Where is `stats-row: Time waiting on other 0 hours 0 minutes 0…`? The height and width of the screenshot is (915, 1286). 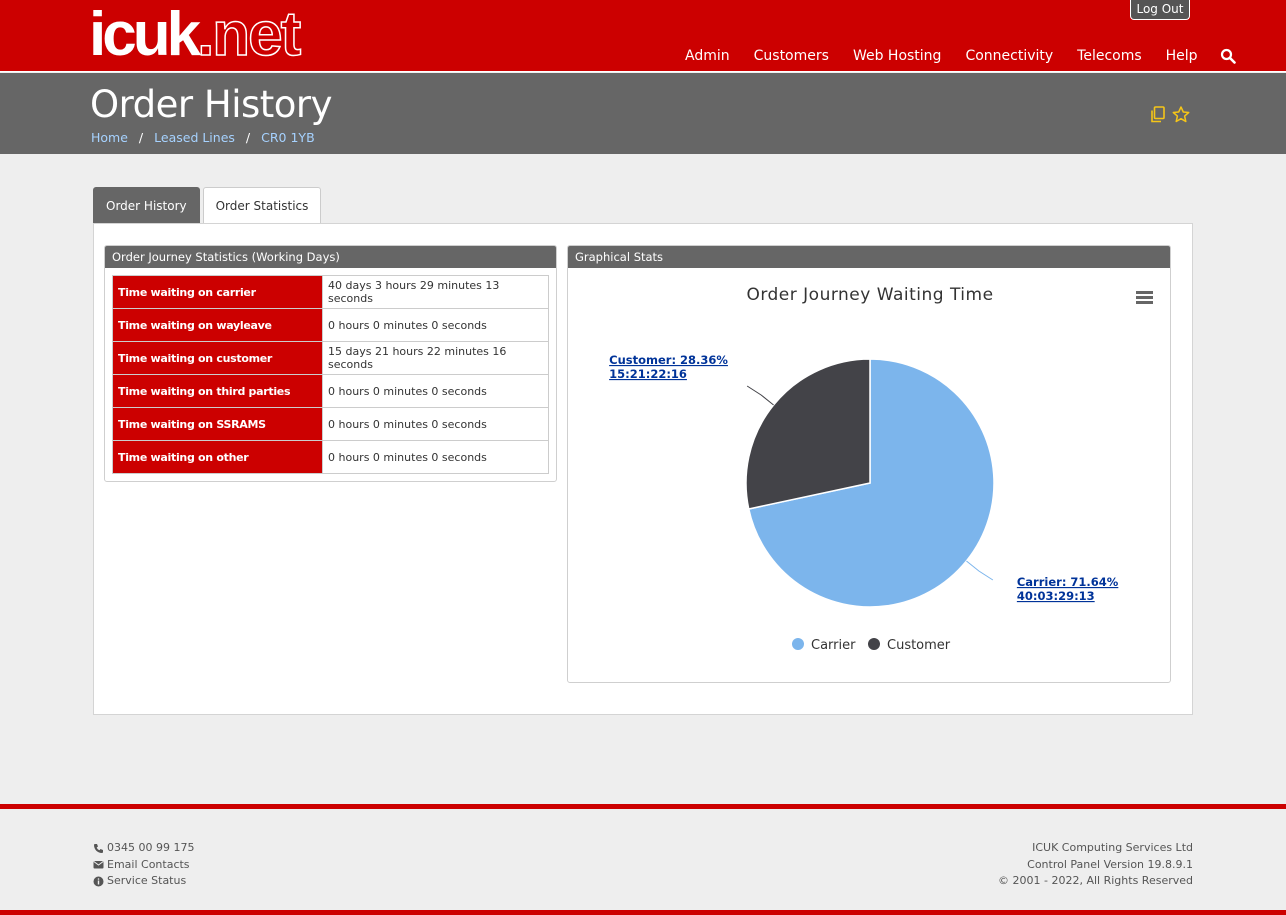 stats-row: Time waiting on other 0 hours 0 minutes 0… is located at coordinates (330, 457).